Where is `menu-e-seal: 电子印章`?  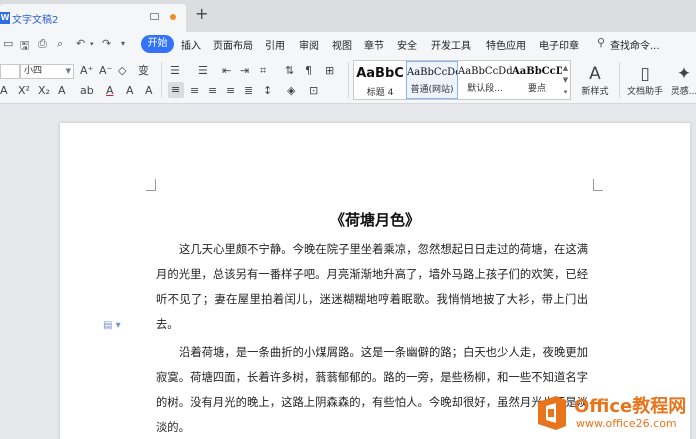 menu-e-seal: 电子印章 is located at coordinates (559, 44).